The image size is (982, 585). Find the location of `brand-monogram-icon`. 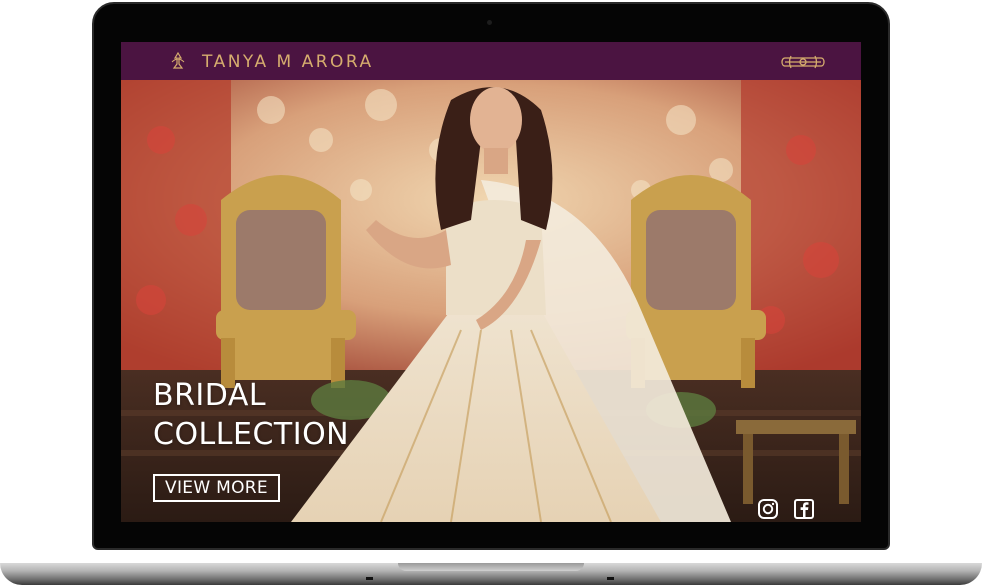

brand-monogram-icon is located at coordinates (178, 61).